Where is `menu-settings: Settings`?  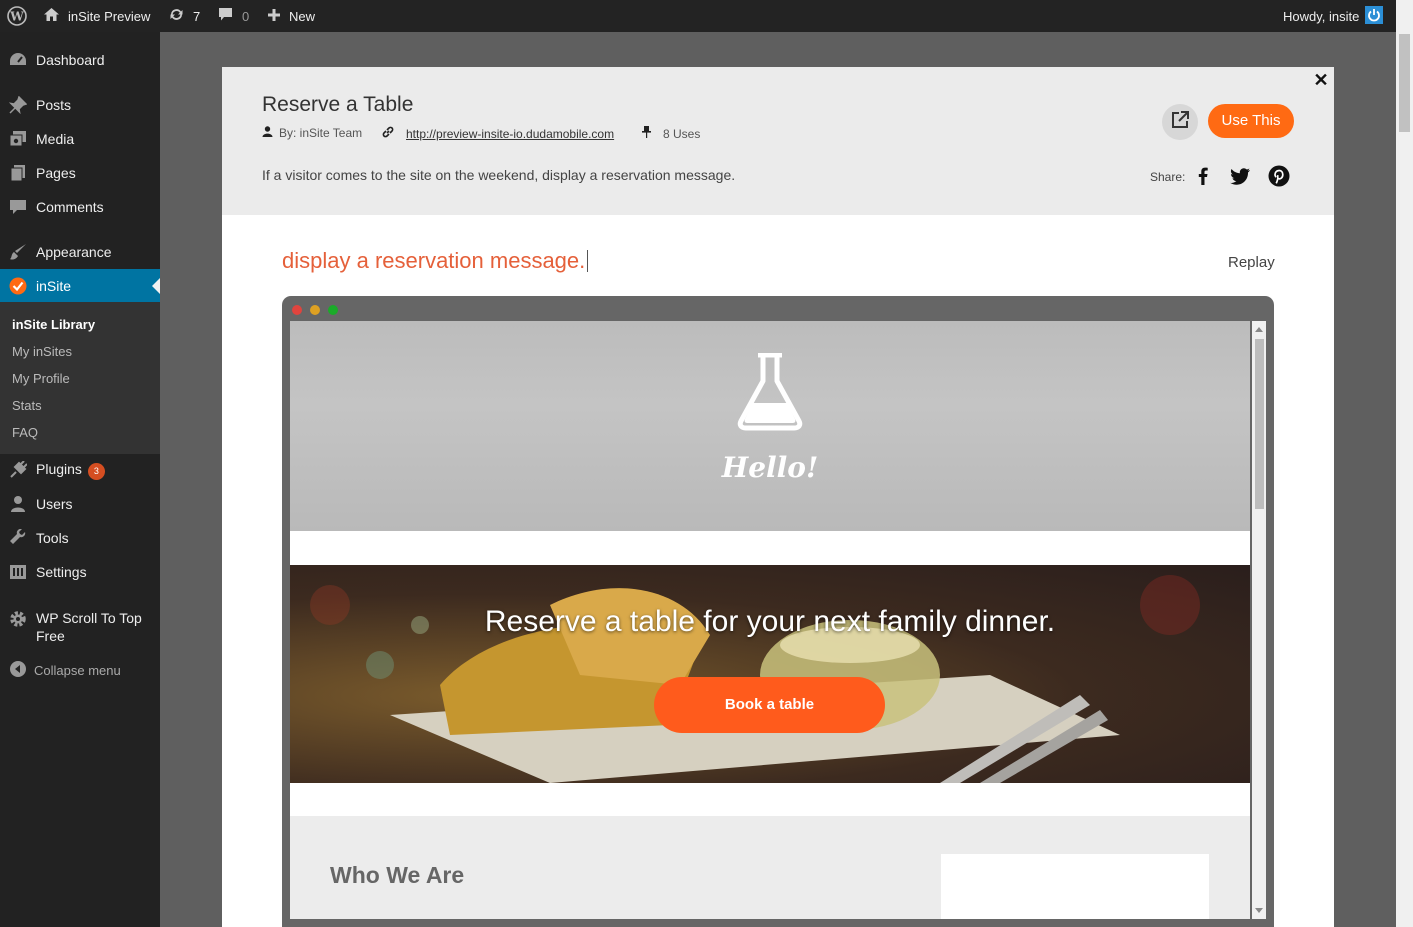 menu-settings: Settings is located at coordinates (80, 572).